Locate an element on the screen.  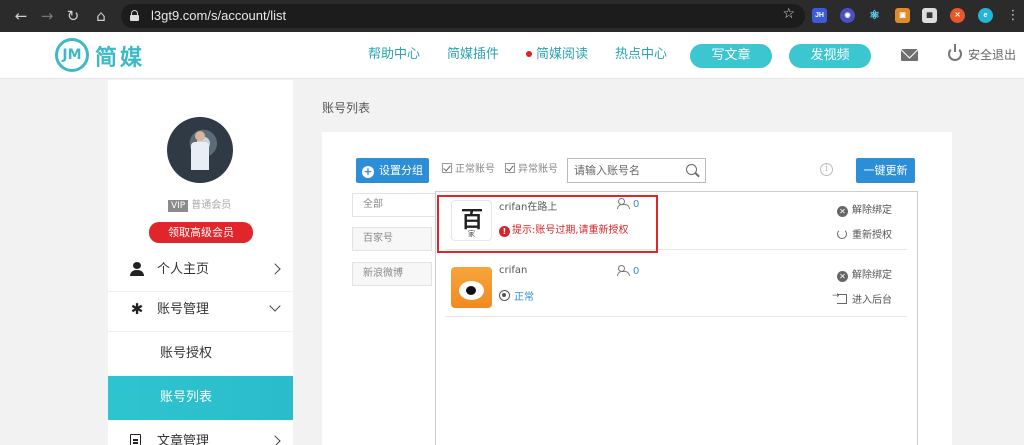
url-text: l3gt9.com/s/account/list is located at coordinates (219, 15).